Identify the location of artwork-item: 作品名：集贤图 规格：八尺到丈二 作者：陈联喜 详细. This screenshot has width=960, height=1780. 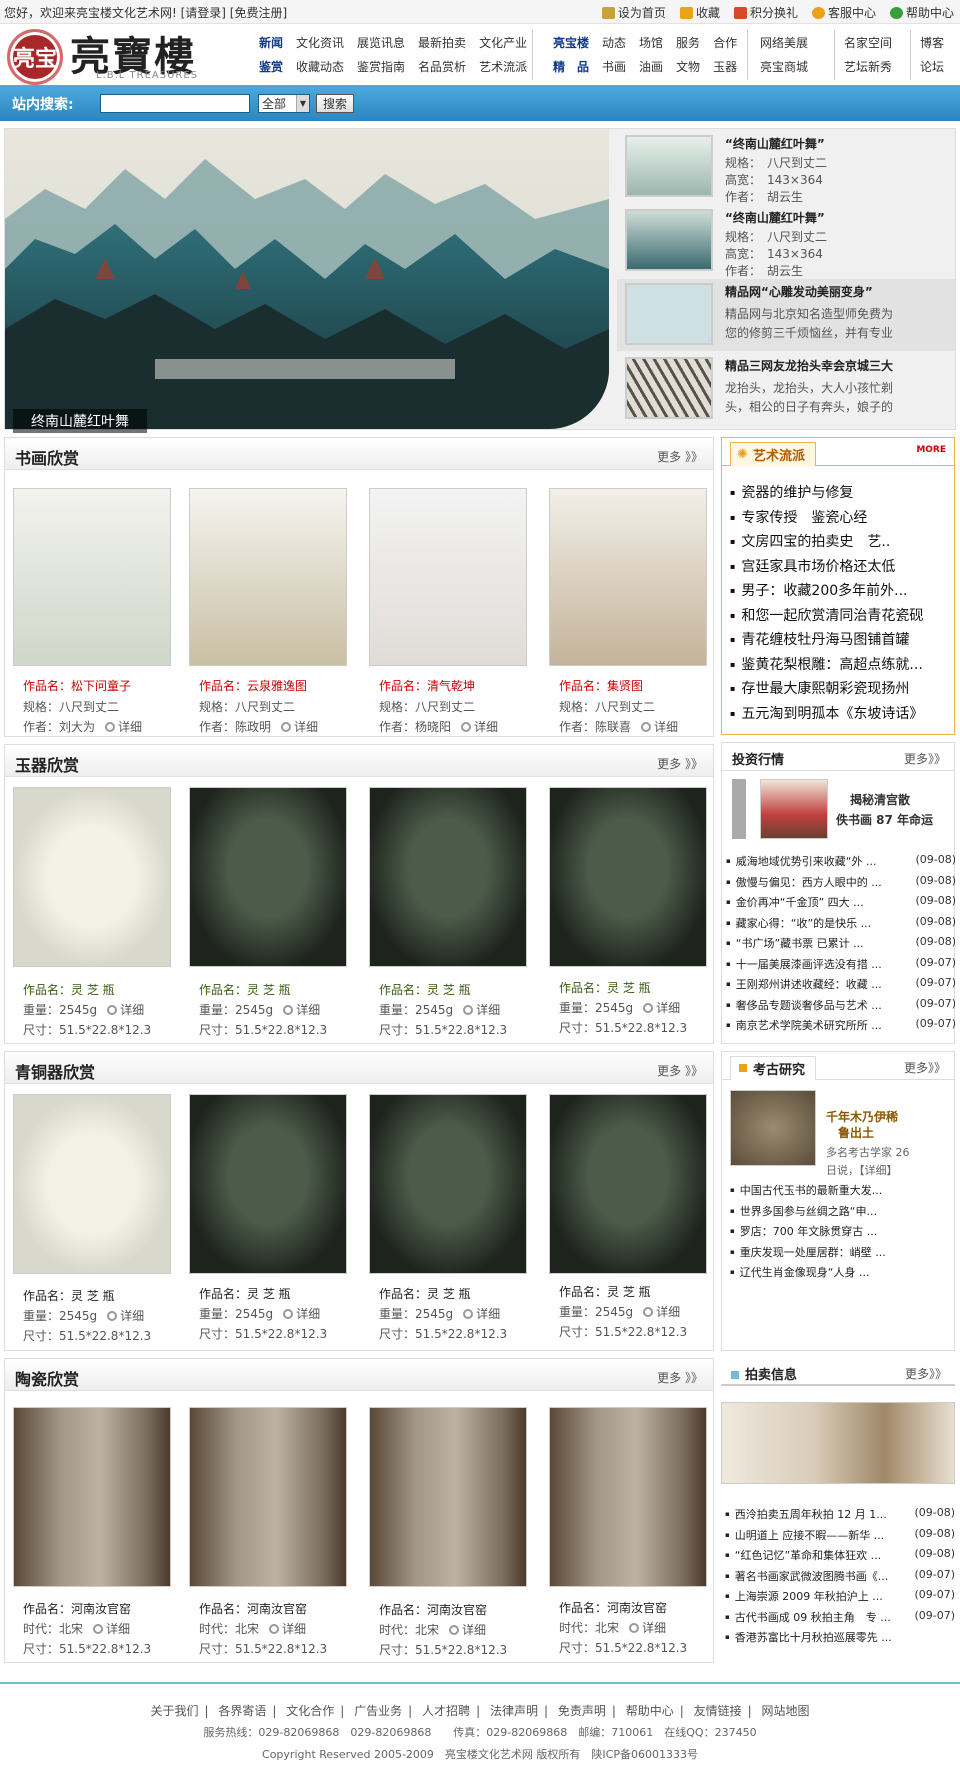
(634, 613).